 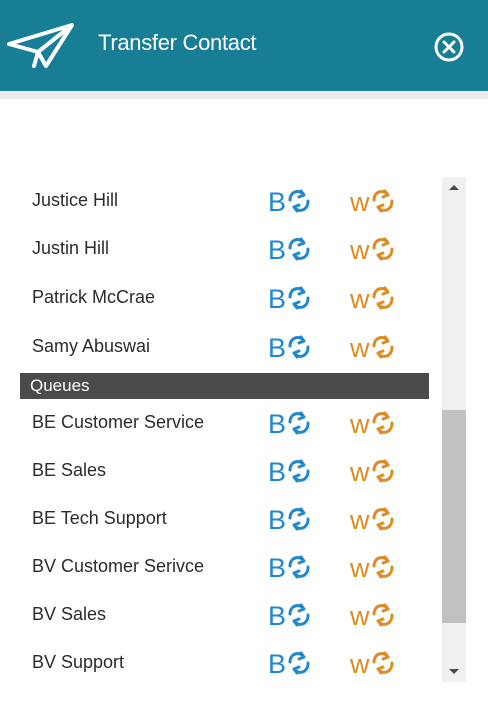 I want to click on transfer-contact-header: Transfer Contact, so click(x=244, y=45).